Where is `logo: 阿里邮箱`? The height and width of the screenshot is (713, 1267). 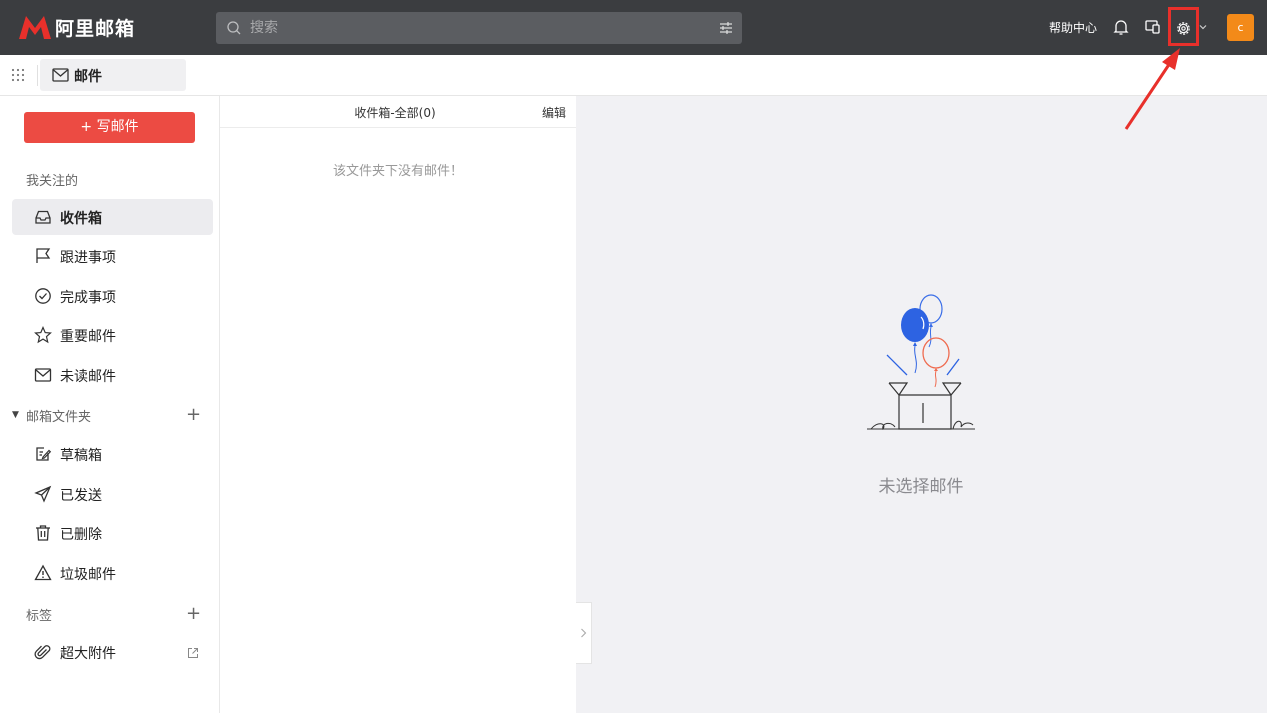
logo: 阿里邮箱 is located at coordinates (76, 27).